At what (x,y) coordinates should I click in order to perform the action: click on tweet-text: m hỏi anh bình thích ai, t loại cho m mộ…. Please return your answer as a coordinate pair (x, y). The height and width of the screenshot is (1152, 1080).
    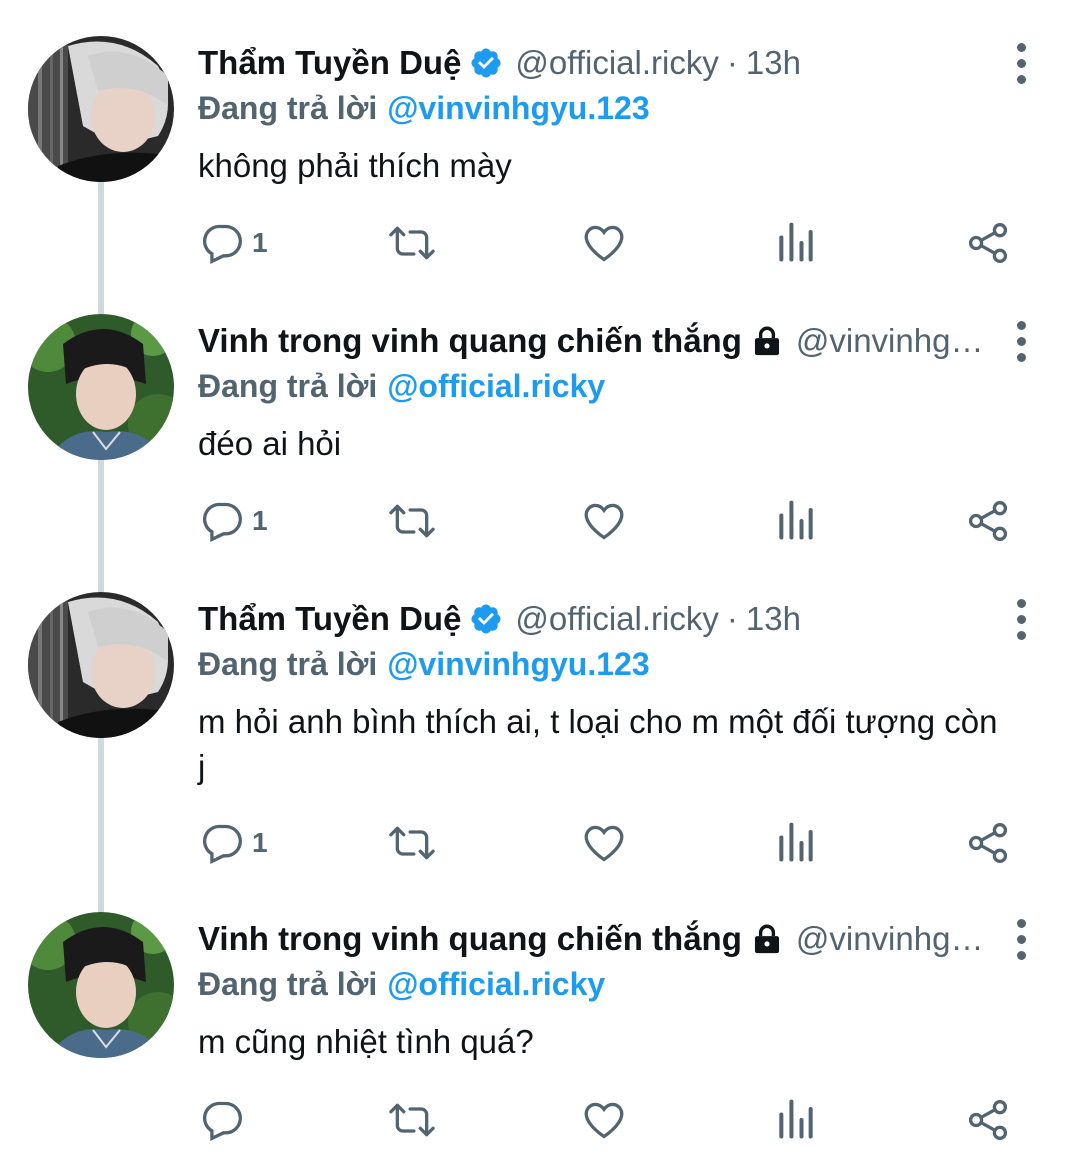
    Looking at the image, I should click on (598, 744).